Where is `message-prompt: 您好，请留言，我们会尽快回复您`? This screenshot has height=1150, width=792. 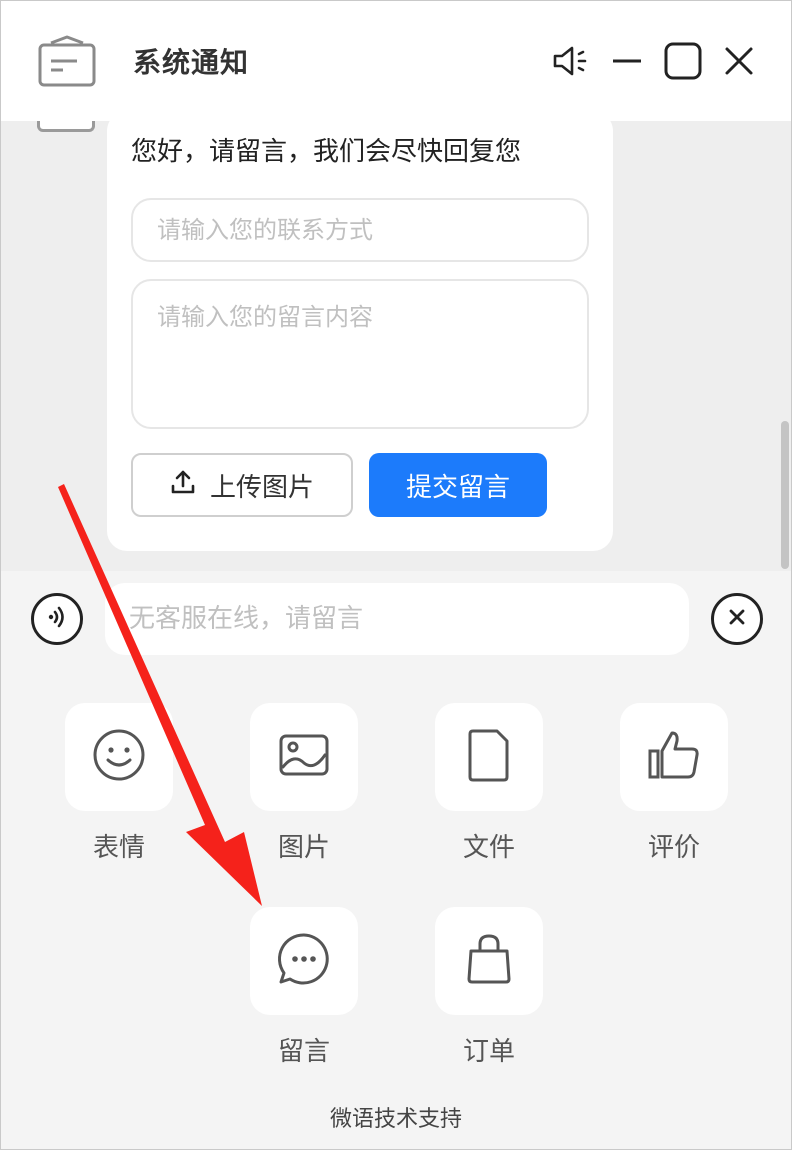 message-prompt: 您好，请留言，我们会尽快回复您 is located at coordinates (326, 152).